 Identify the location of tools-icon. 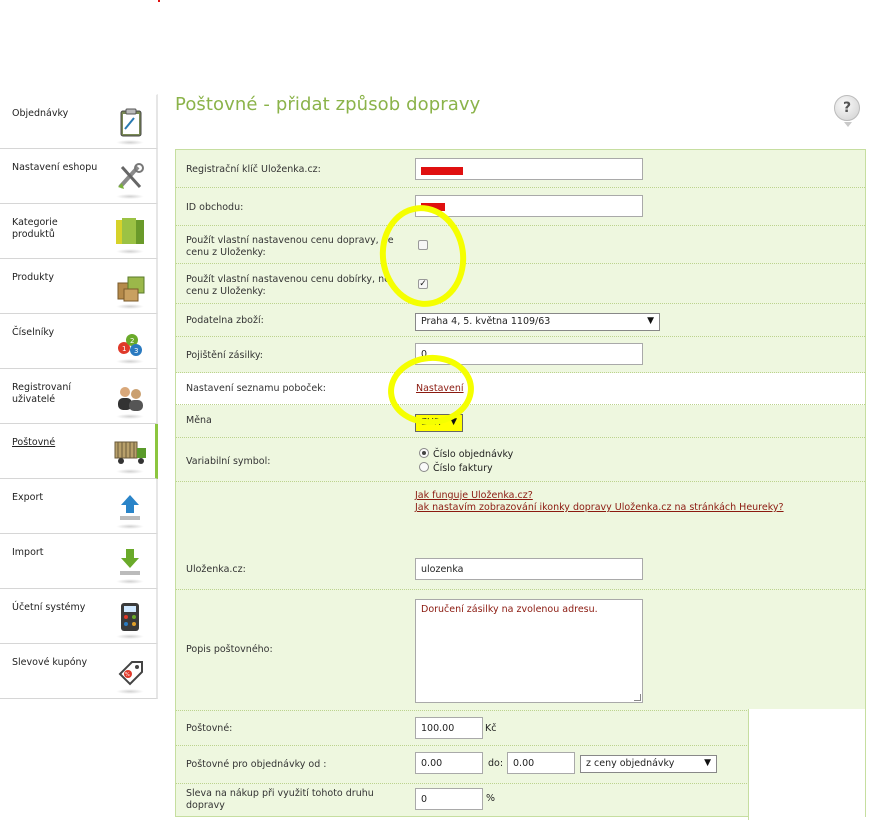
(130, 179).